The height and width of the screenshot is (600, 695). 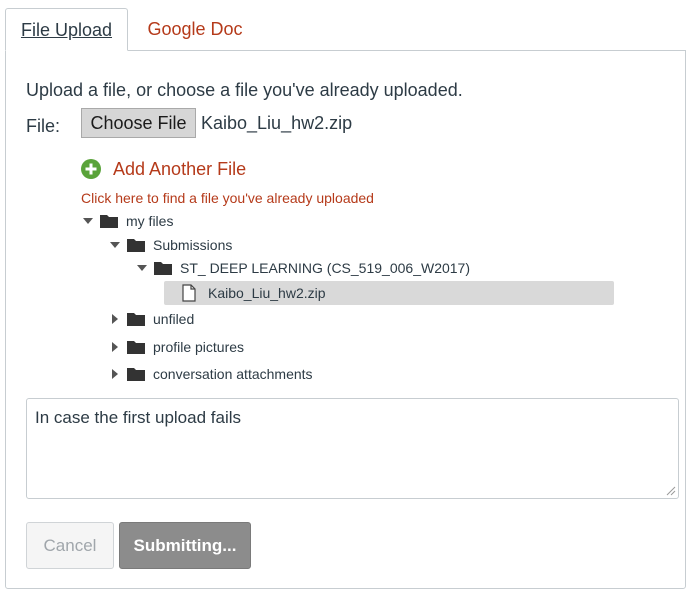 I want to click on tree-item-course-folder: ST_ DEEP LEARNING (CS_519_006_W2017), so click(x=303, y=268).